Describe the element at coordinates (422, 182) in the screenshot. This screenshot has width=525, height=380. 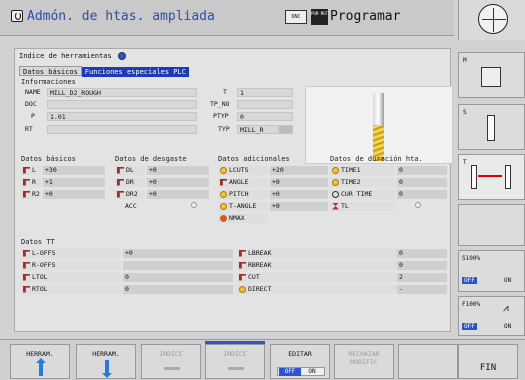
I see `life-TIME2-field: 0` at that location.